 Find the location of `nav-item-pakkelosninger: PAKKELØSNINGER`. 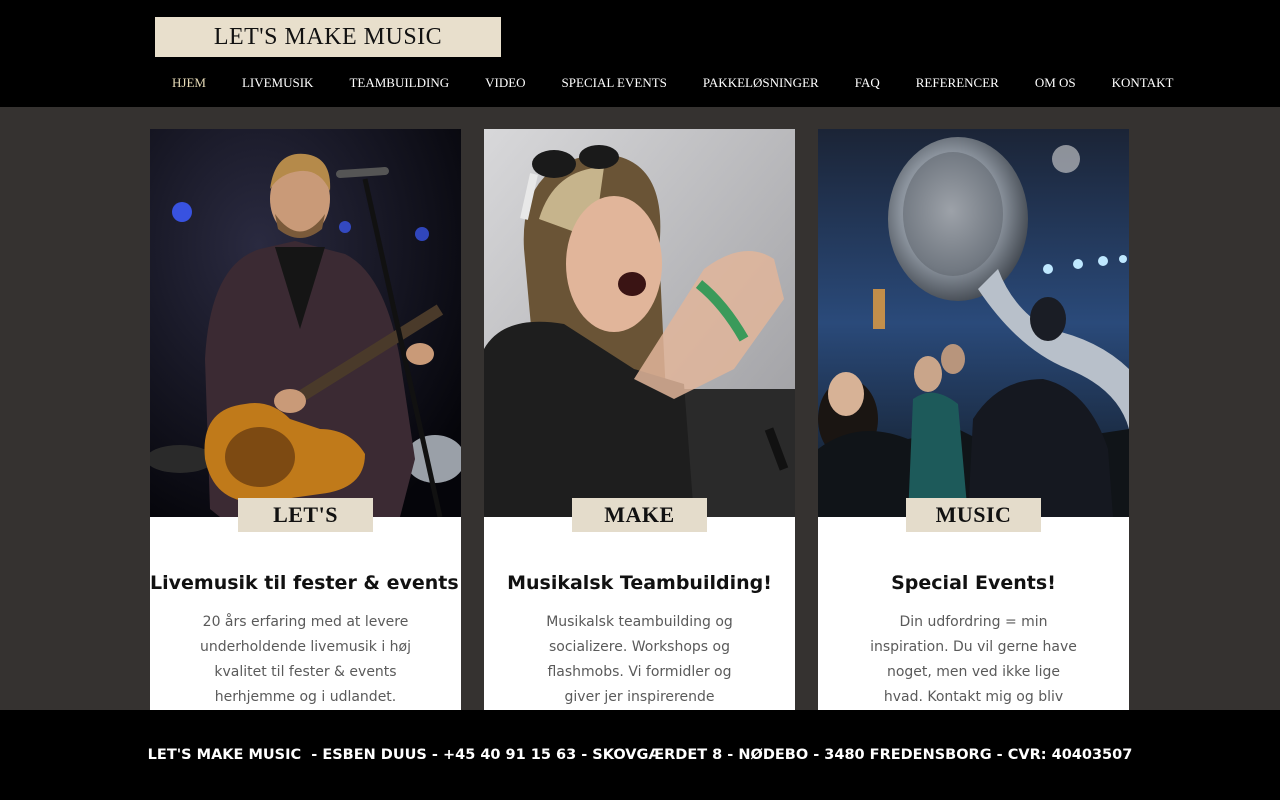

nav-item-pakkelosninger: PAKKELØSNINGER is located at coordinates (761, 83).